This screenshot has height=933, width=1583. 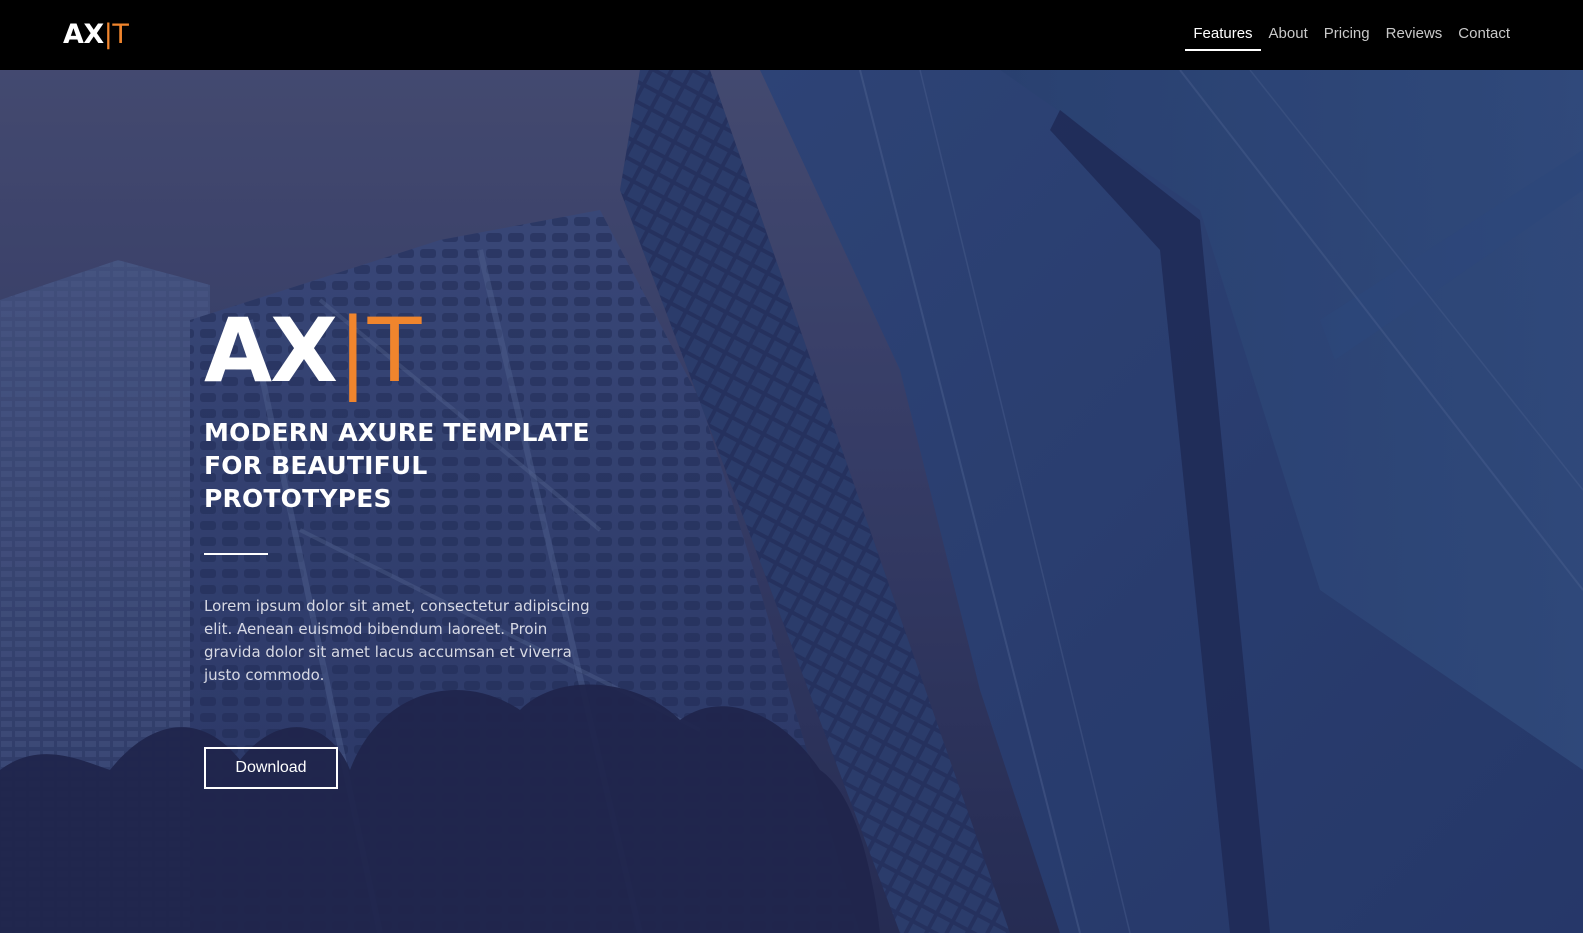 I want to click on brand-logo-part2: T, so click(x=120, y=34).